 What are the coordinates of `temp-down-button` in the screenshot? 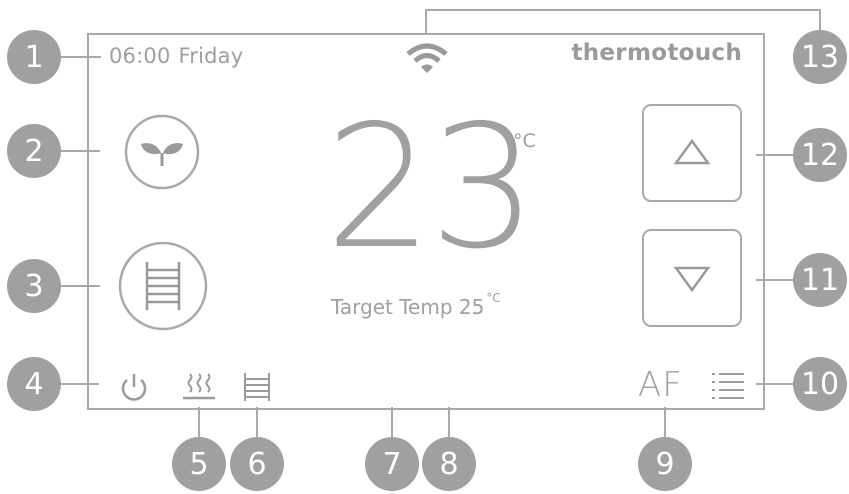 It's located at (692, 278).